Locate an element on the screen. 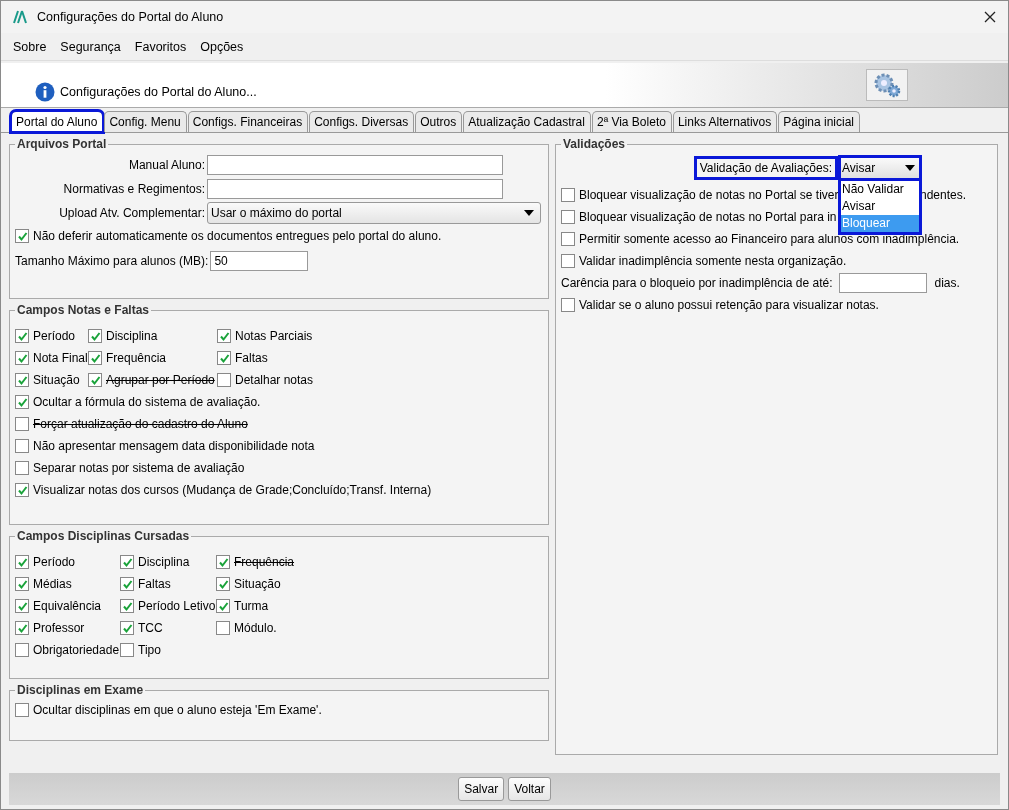 This screenshot has height=810, width=1009. checkbox-label: Permitir somente acesso ao Financeiro para alunos com inadimplência. is located at coordinates (769, 239).